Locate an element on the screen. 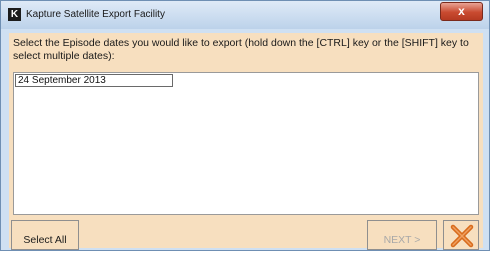 Image resolution: width=490 pixels, height=259 pixels. title-bar: K Kapture Satellite Export Facility x is located at coordinates (245, 15).